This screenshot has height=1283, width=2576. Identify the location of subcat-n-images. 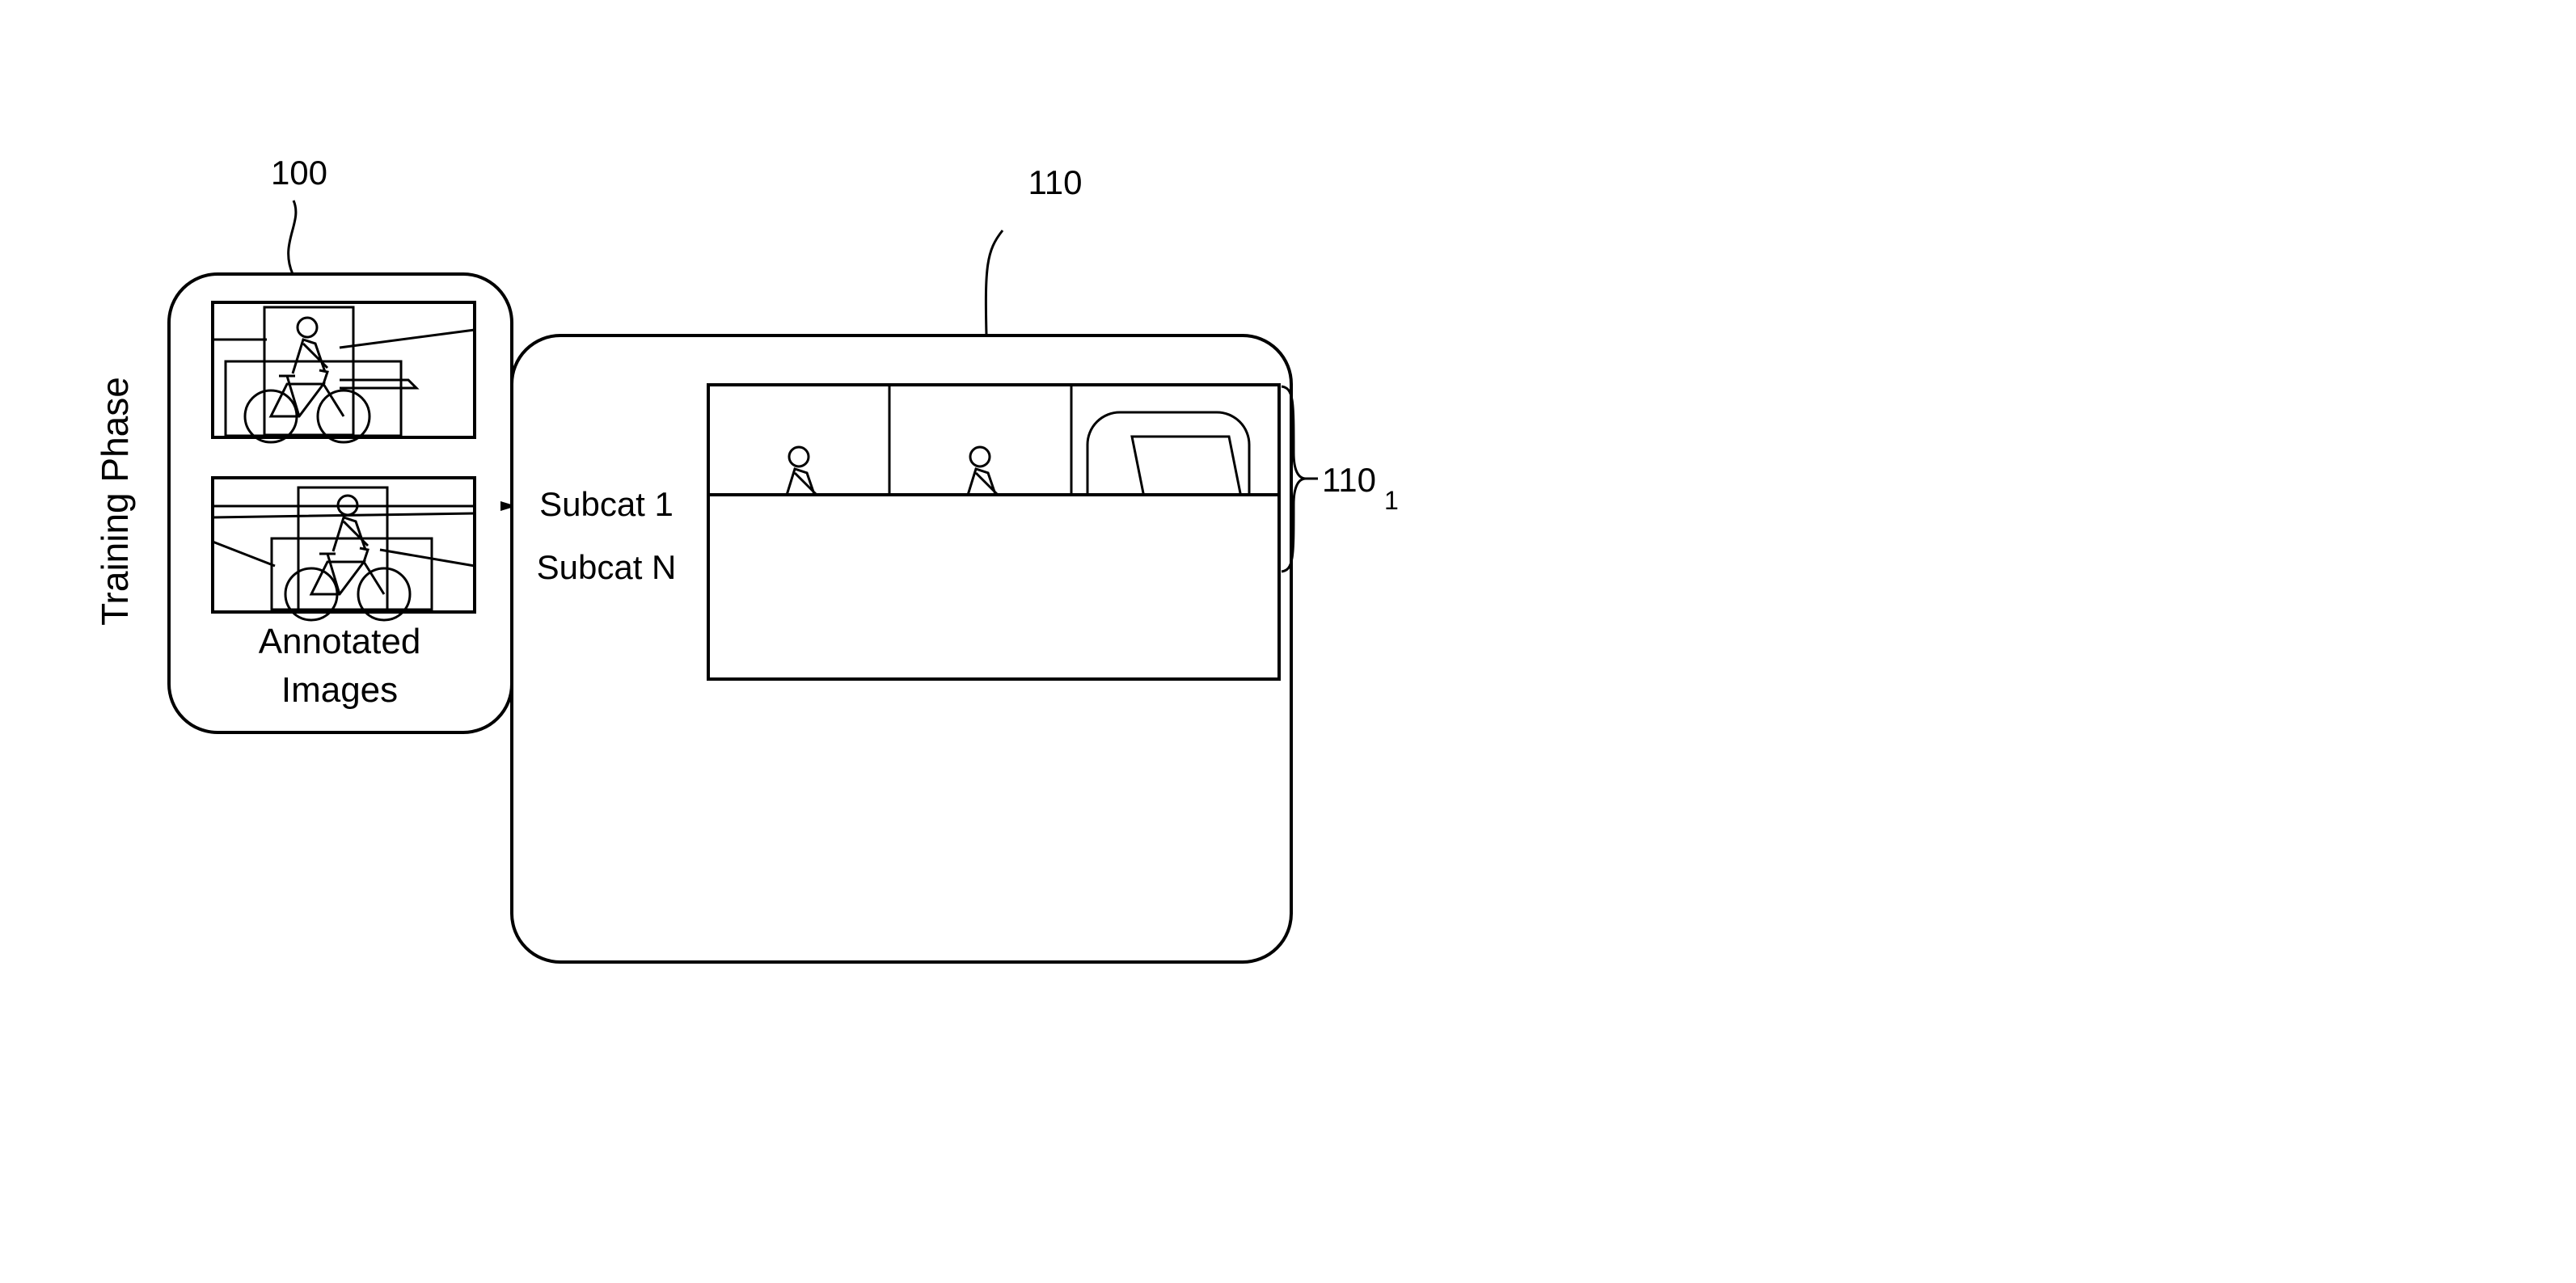
(994, 587).